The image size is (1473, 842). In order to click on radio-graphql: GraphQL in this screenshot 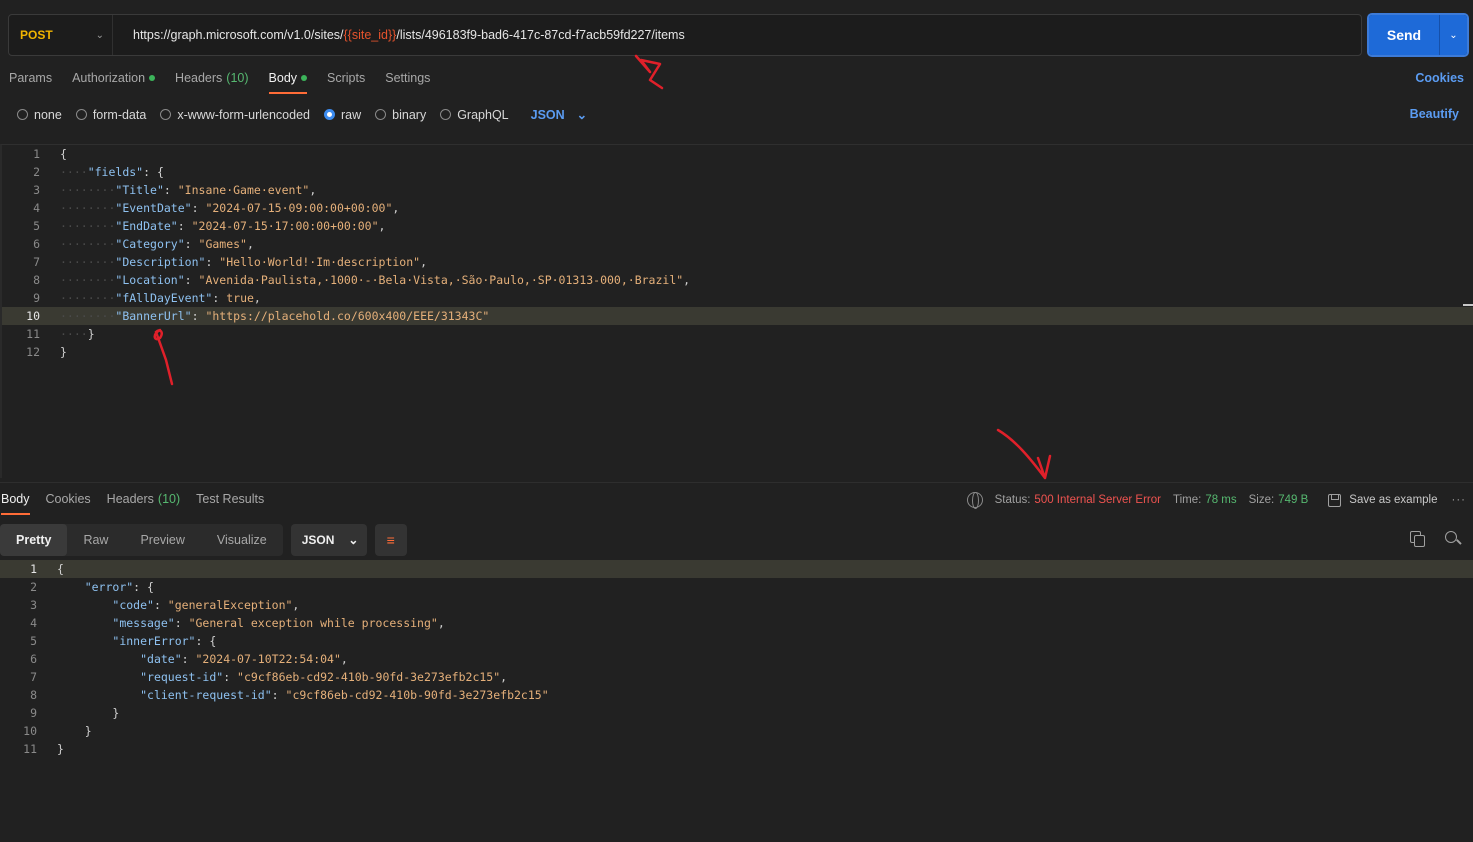, I will do `click(474, 115)`.